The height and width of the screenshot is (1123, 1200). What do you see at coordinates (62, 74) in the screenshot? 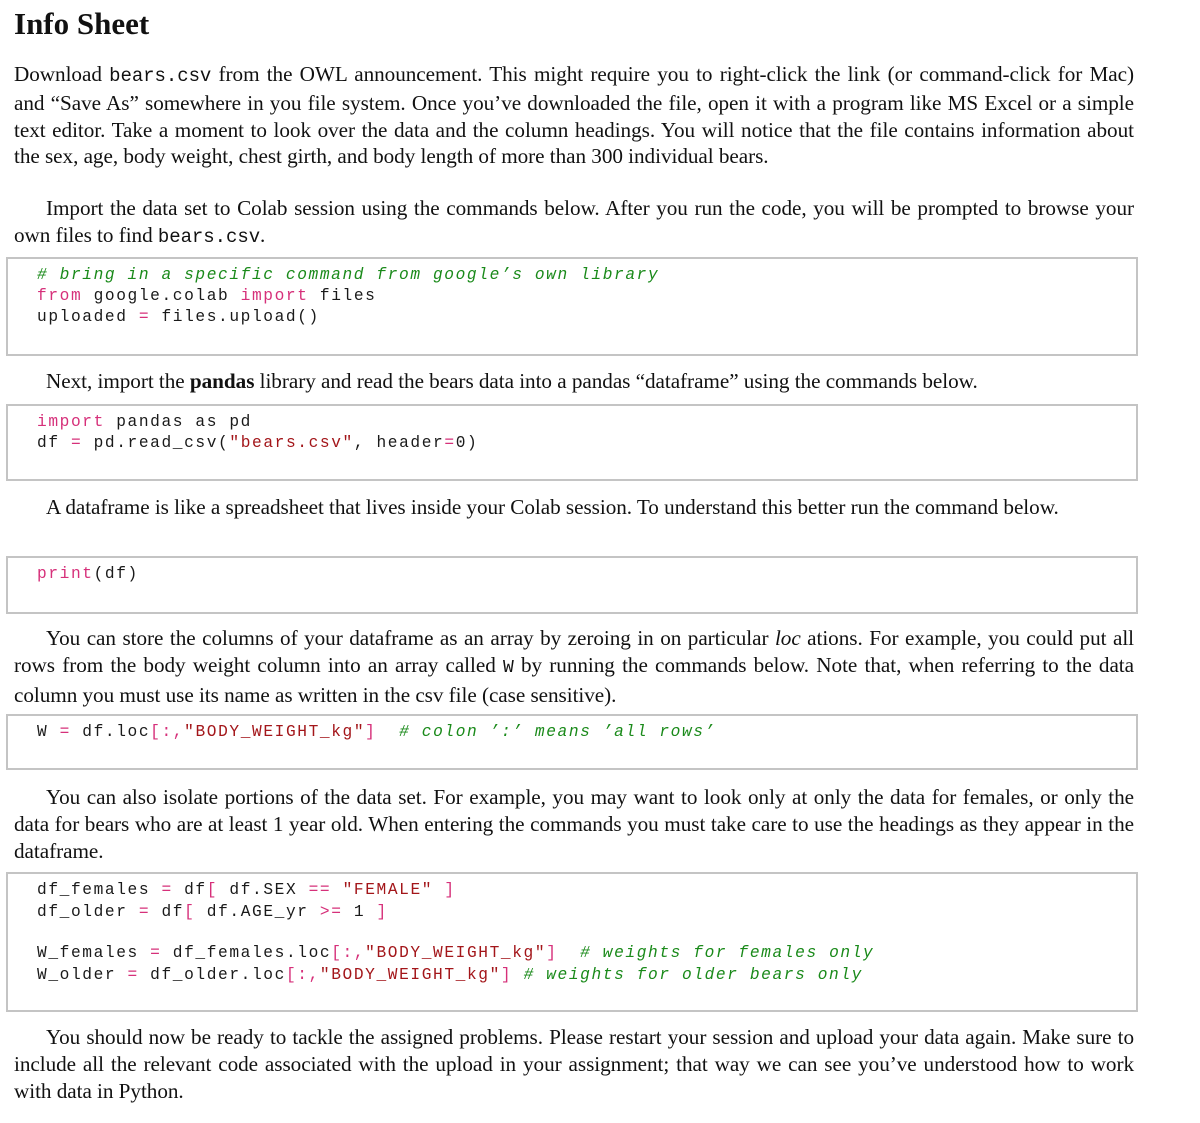
I see `text: Download` at bounding box center [62, 74].